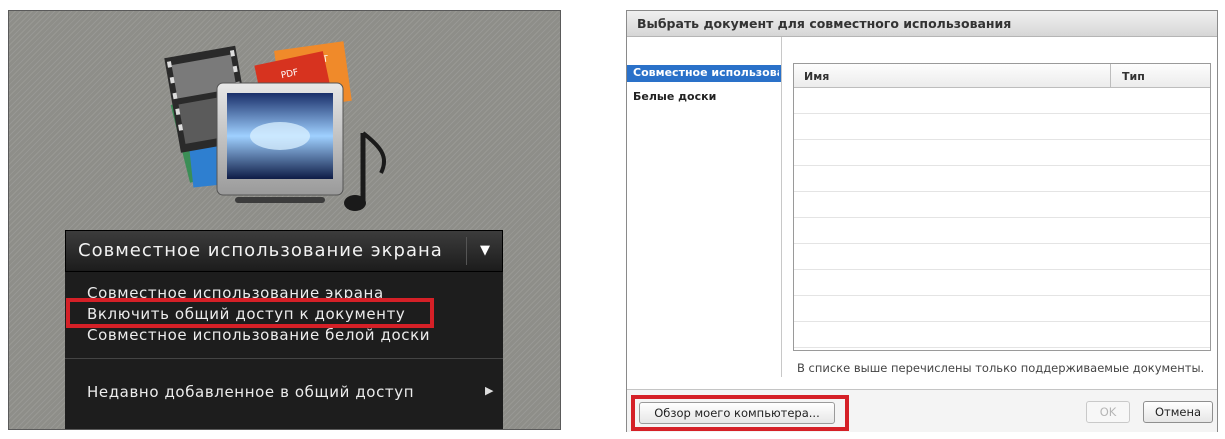  Describe the element at coordinates (485, 251) in the screenshot. I see `chevron-down-icon: ▼` at that location.